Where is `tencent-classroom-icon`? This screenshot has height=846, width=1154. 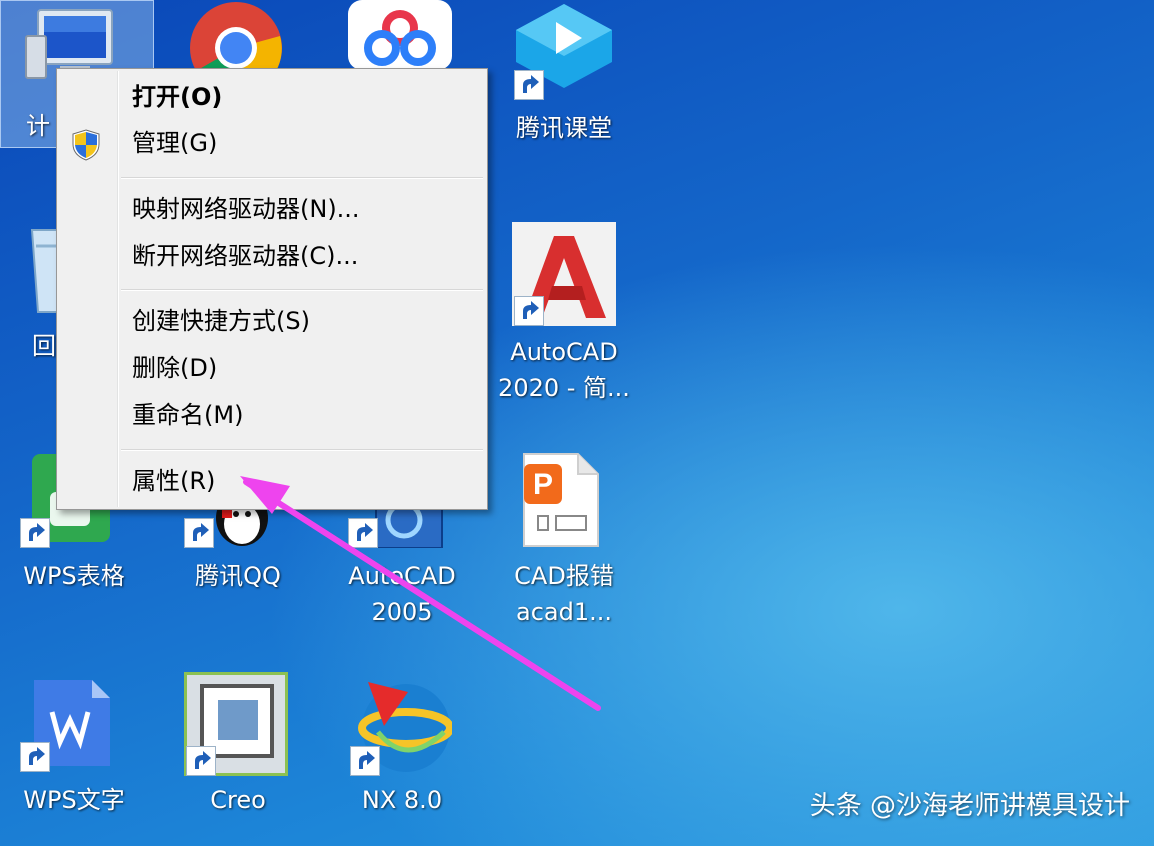
tencent-classroom-icon is located at coordinates (564, 50).